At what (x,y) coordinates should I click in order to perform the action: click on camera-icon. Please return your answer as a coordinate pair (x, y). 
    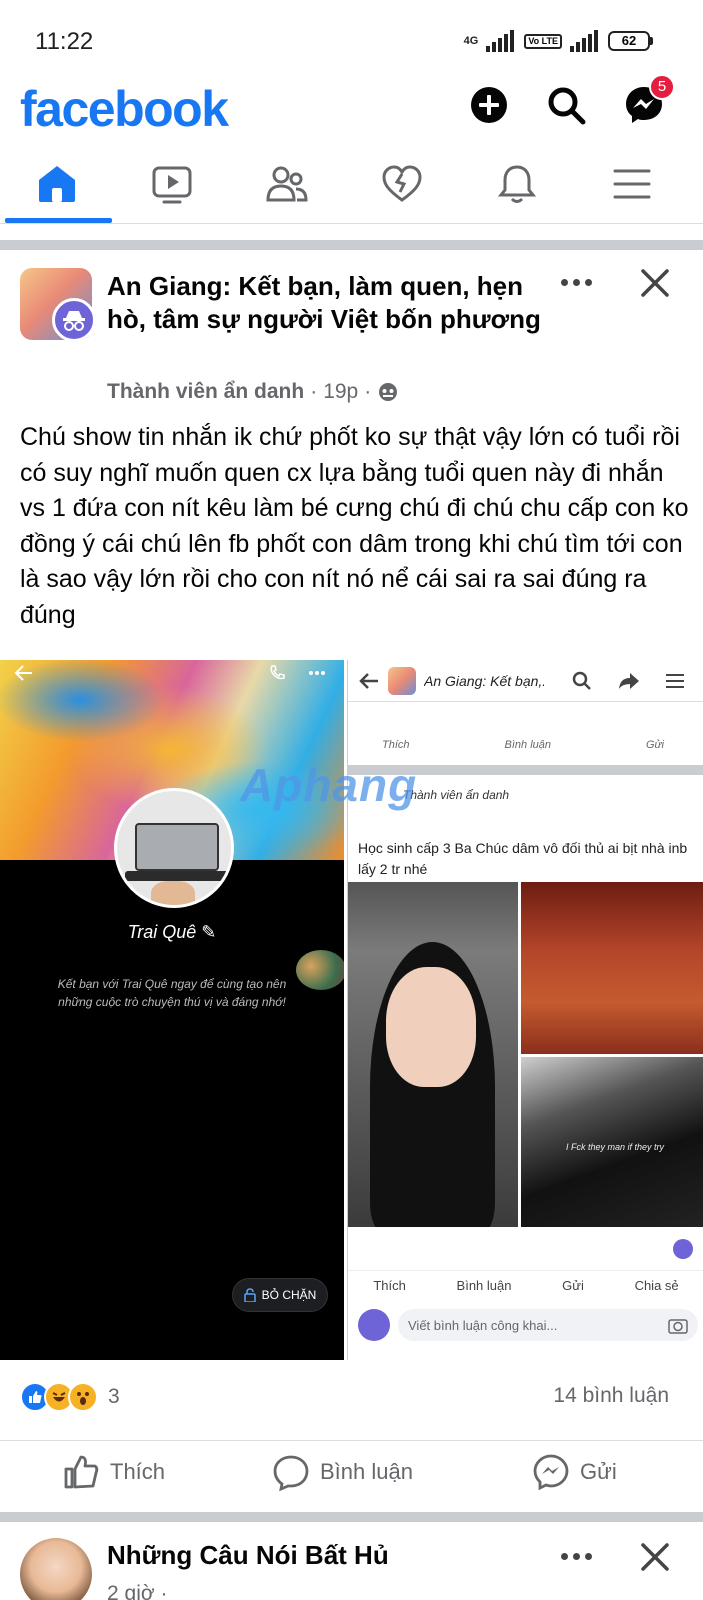
    Looking at the image, I should click on (678, 1326).